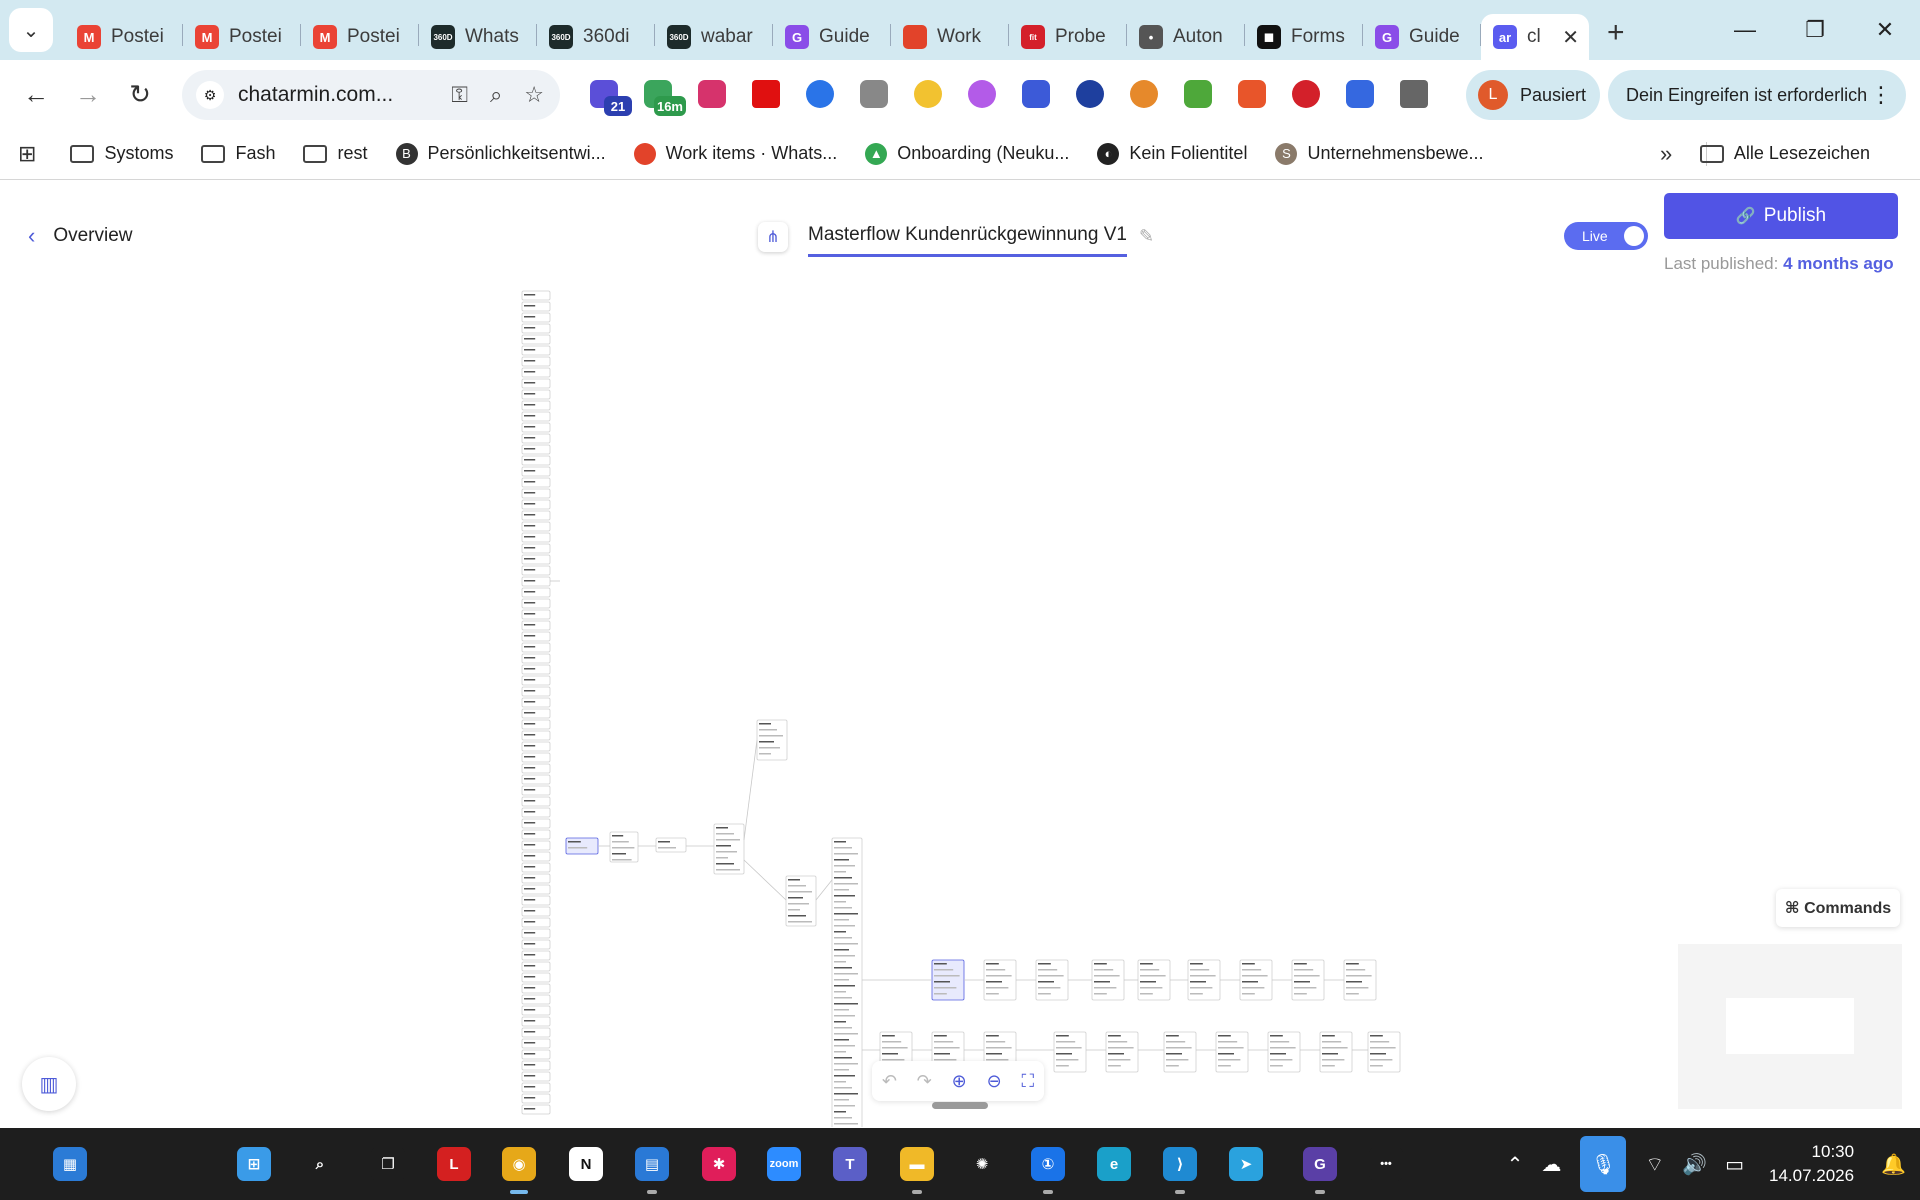 This screenshot has width=1920, height=1200. Describe the element at coordinates (1386, 1164) in the screenshot. I see `taskbar-app: •••` at that location.